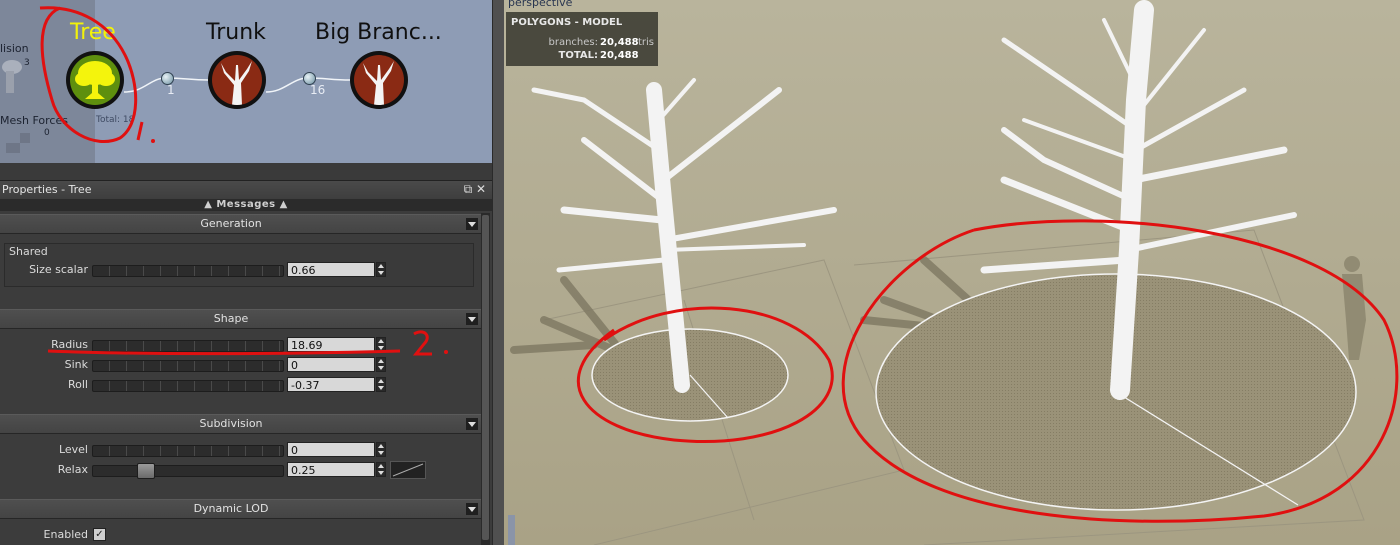 The height and width of the screenshot is (545, 1400). What do you see at coordinates (567, 22) in the screenshot?
I see `stats-heading: POLYGONS - MODEL` at bounding box center [567, 22].